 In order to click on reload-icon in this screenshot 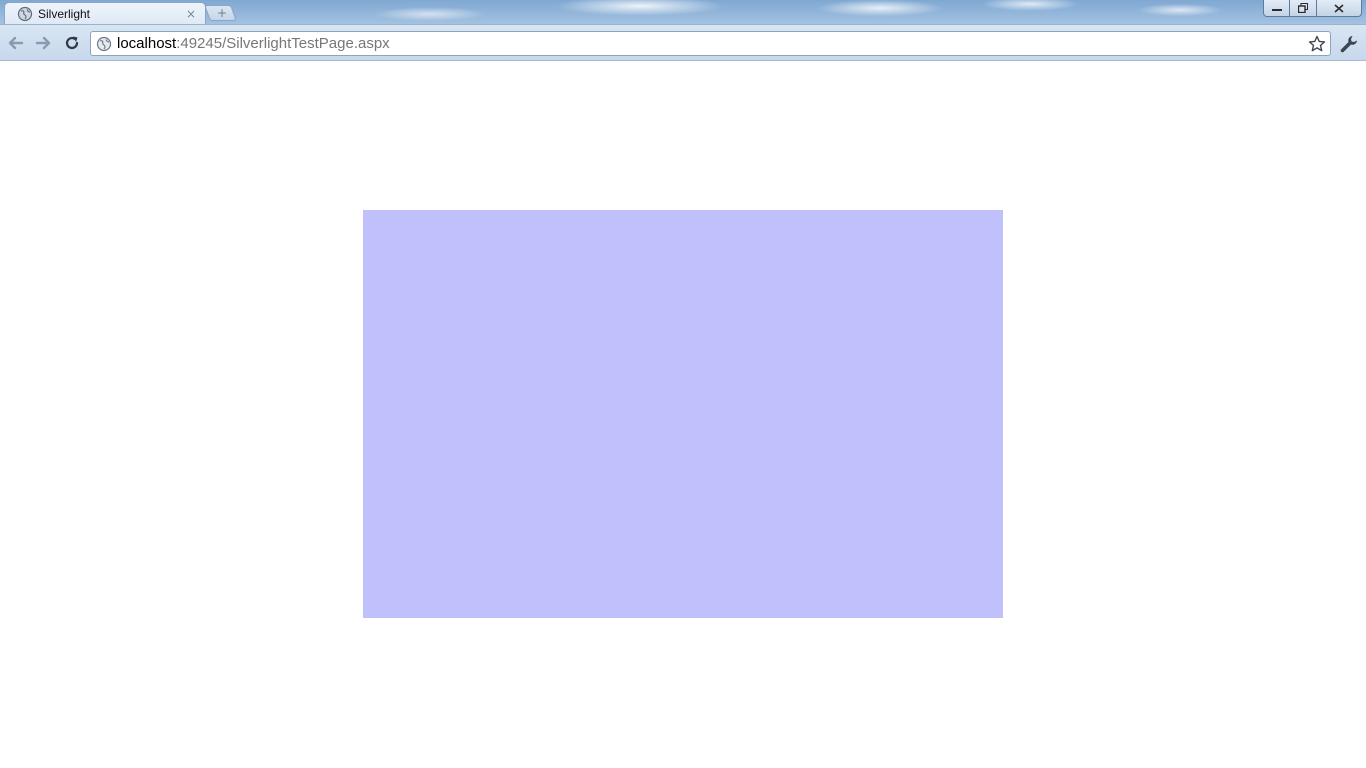, I will do `click(72, 43)`.